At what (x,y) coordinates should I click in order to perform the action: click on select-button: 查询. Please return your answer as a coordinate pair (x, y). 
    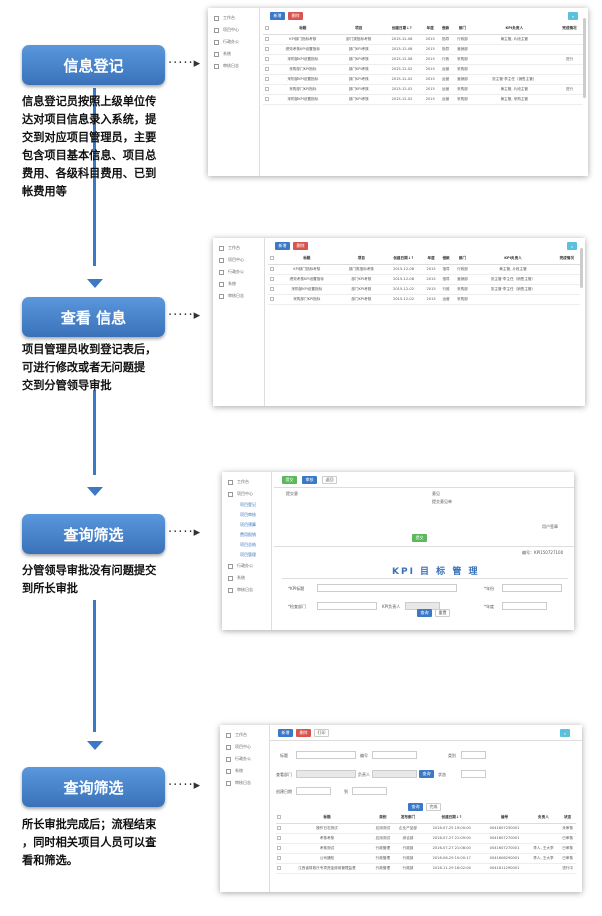
    Looking at the image, I should click on (424, 613).